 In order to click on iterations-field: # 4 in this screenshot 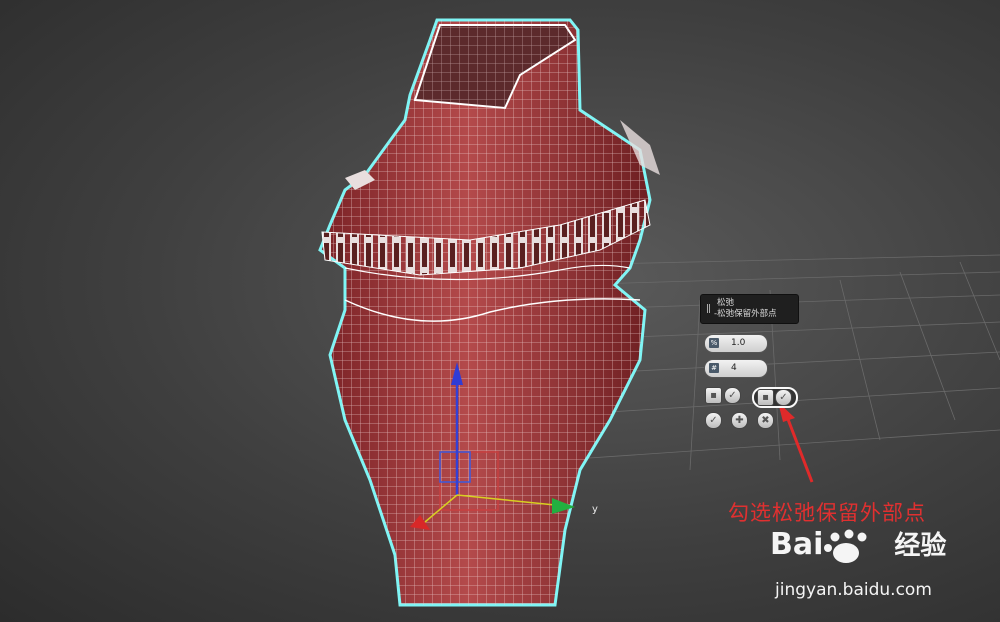, I will do `click(736, 368)`.